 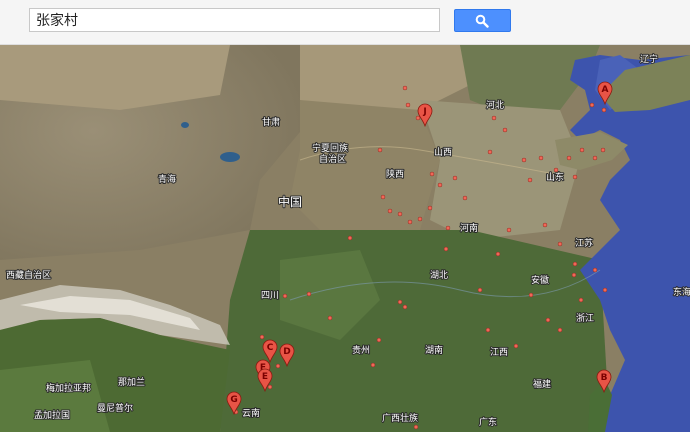 I want to click on svg-text: B, so click(x=604, y=378).